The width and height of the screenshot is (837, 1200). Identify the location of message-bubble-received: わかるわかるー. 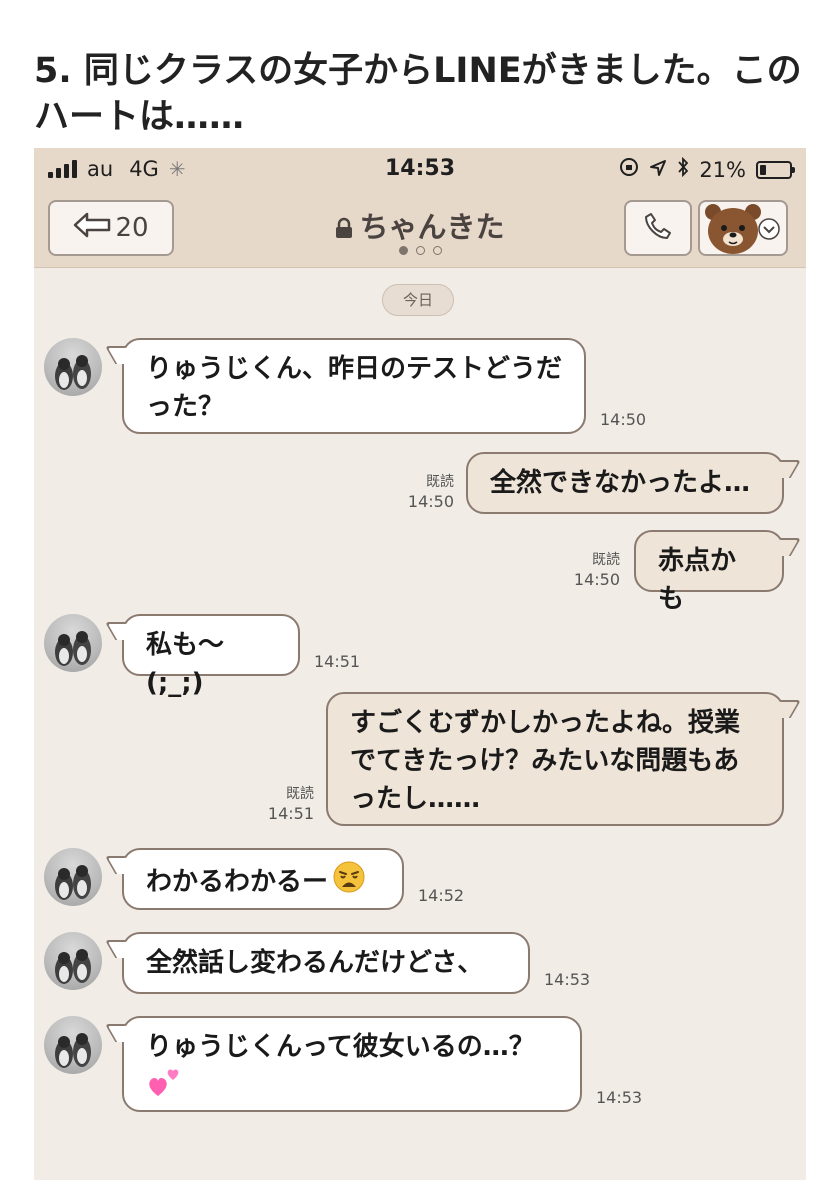
(263, 879).